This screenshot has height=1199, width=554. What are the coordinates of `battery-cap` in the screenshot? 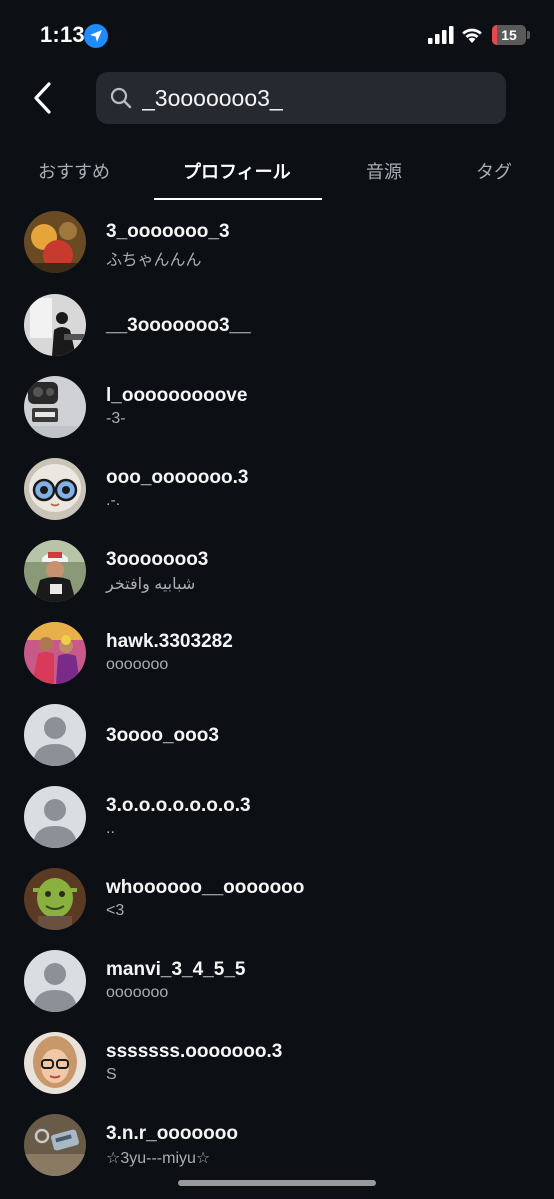 It's located at (528, 35).